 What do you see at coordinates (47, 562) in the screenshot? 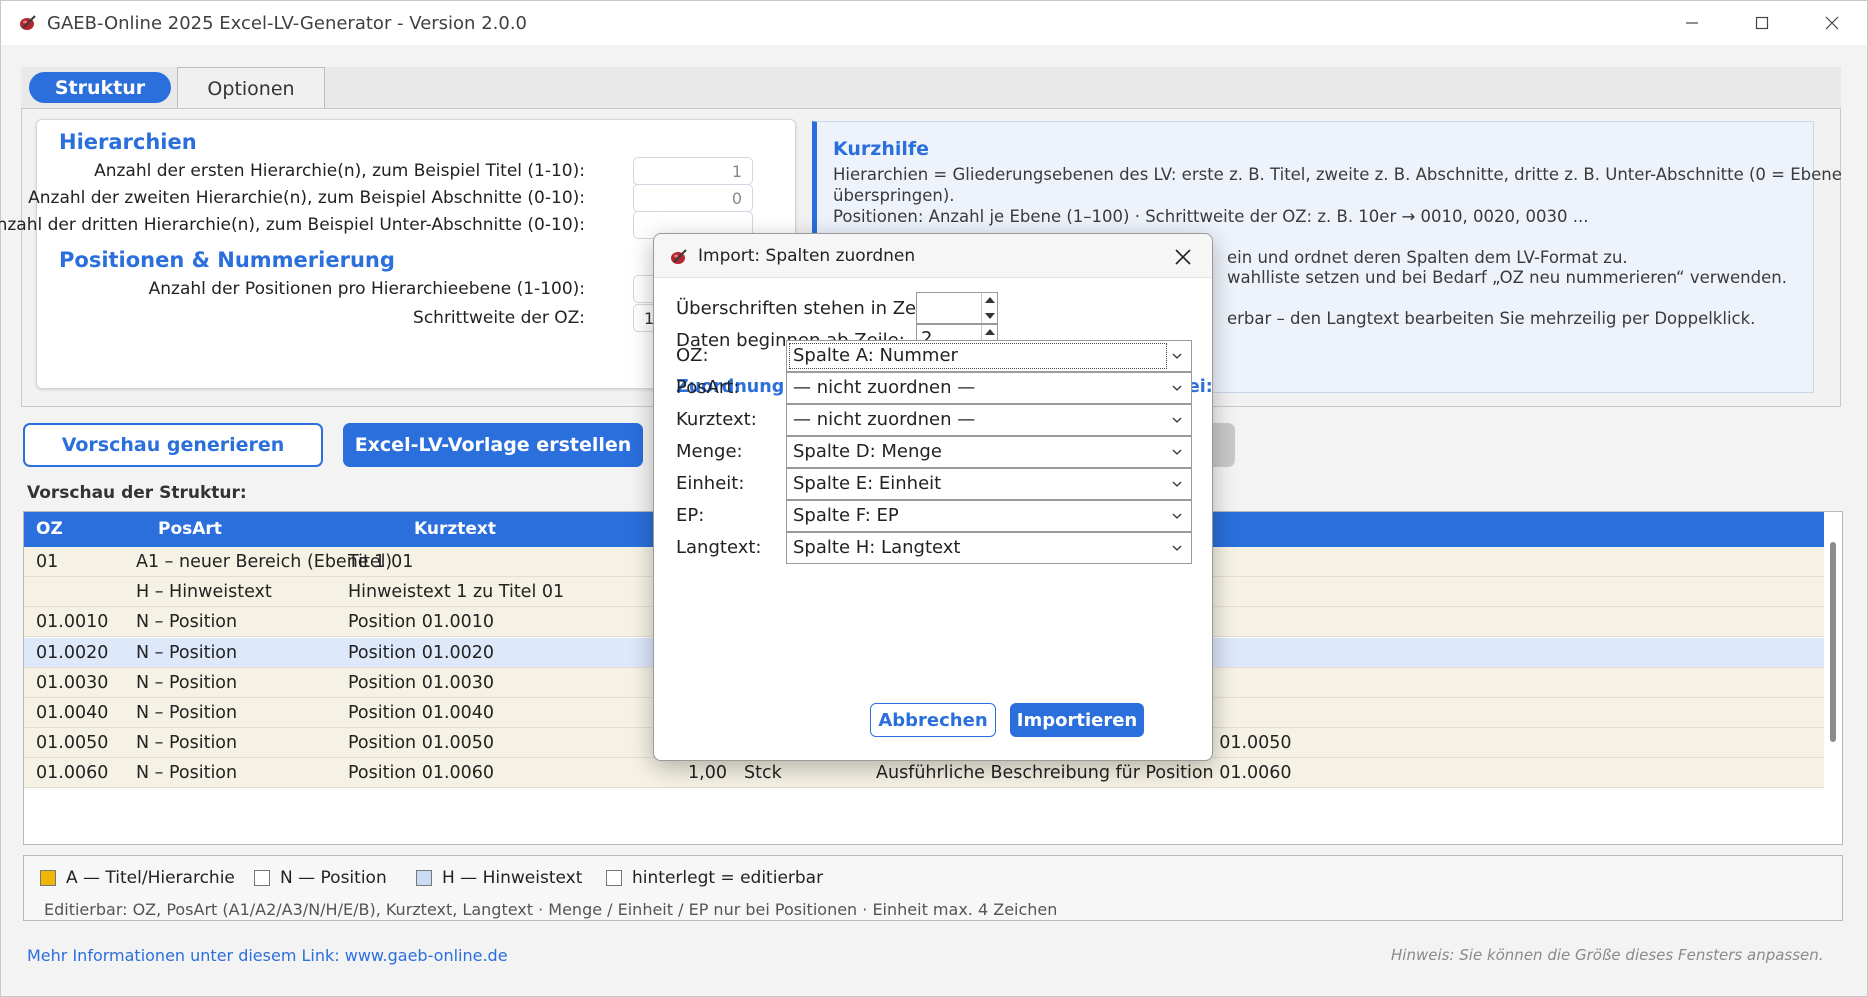
I see `cell-oz: 01` at bounding box center [47, 562].